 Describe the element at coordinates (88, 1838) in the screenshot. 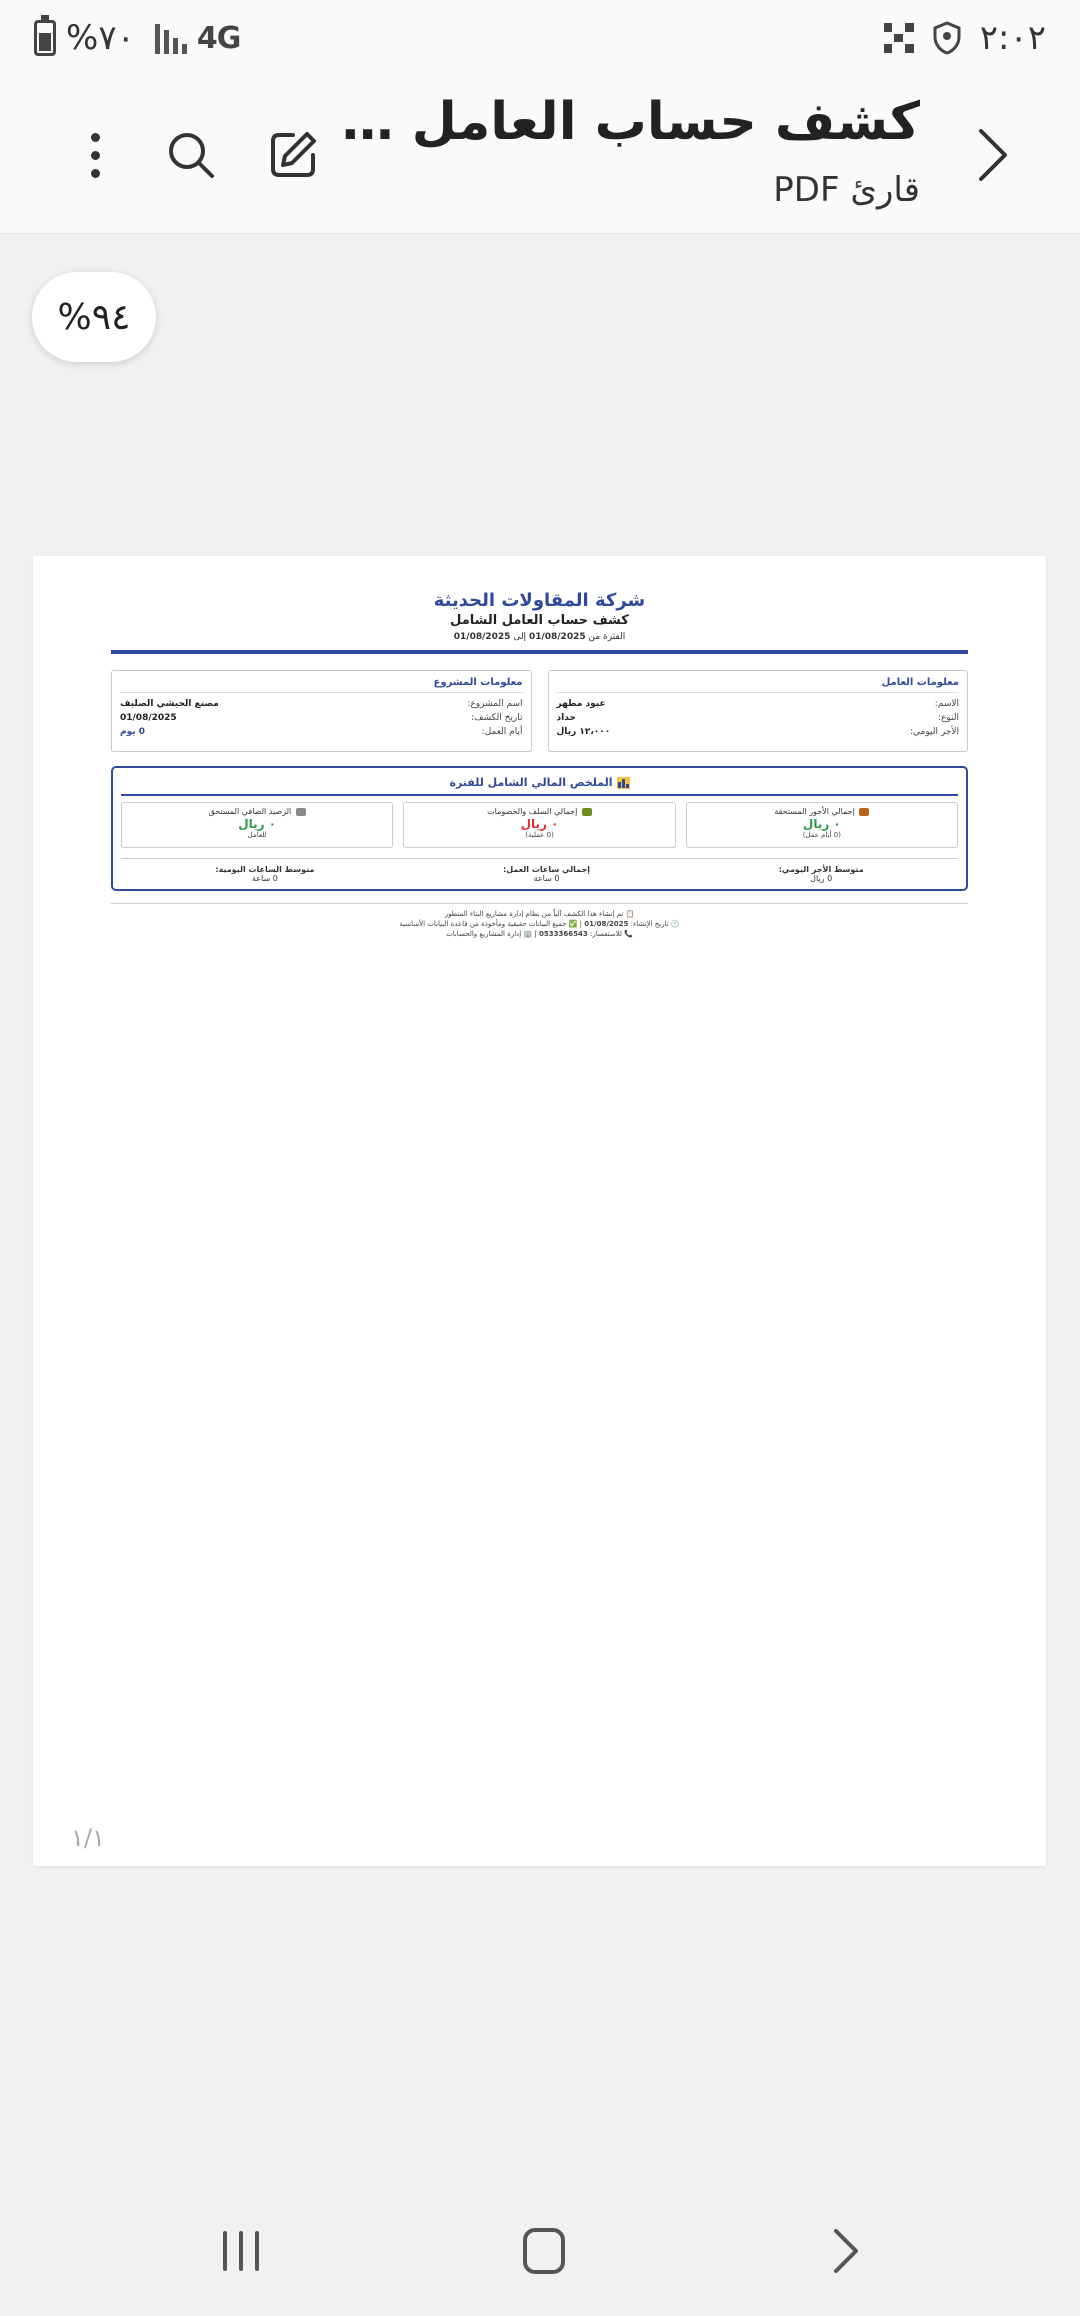

I see `page-number: ١/١` at that location.